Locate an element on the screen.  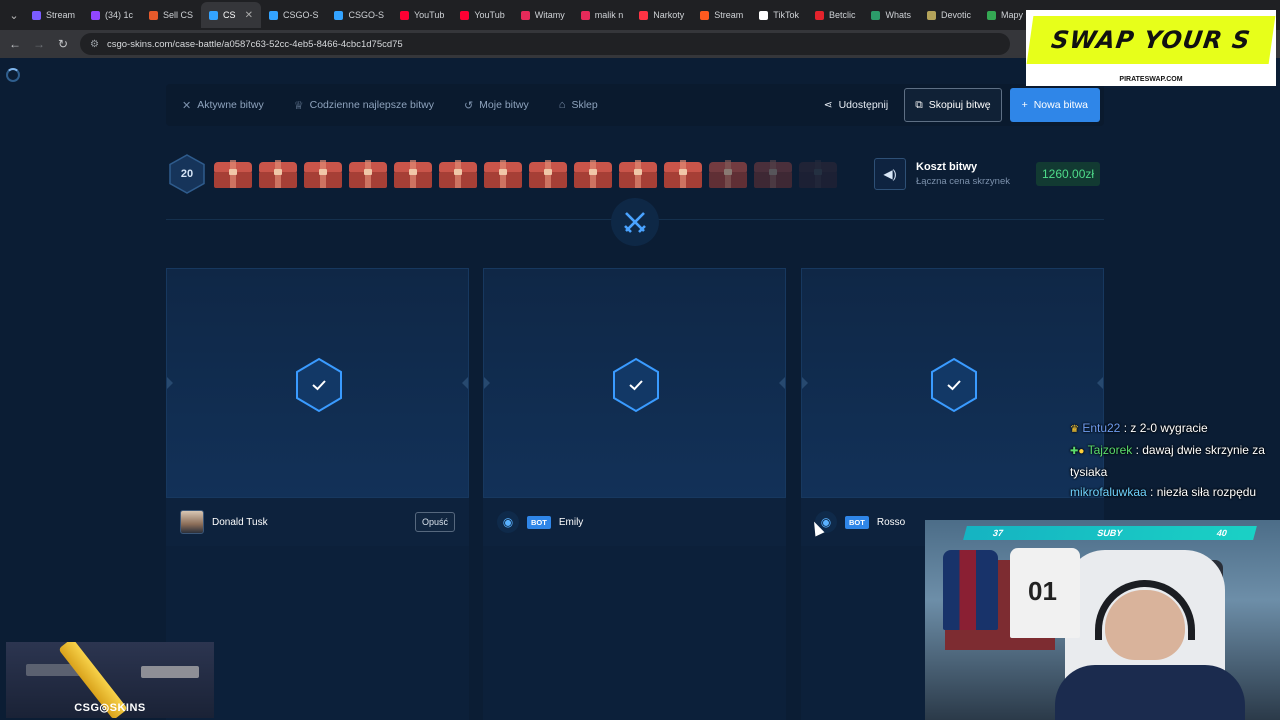
case-list is located at coordinates (525, 175).